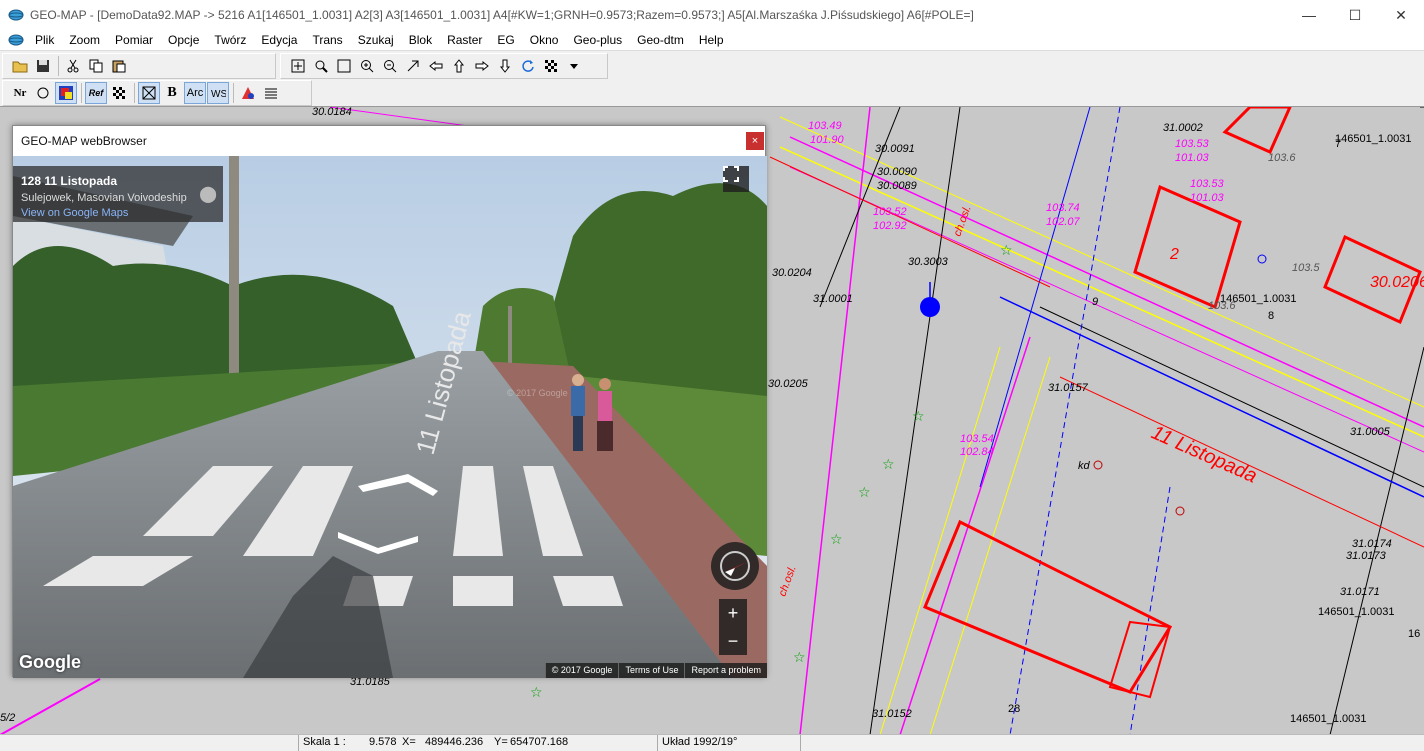 The width and height of the screenshot is (1424, 751). Describe the element at coordinates (661, 40) in the screenshot. I see `menu-geo-dtm: Geo-dtm` at that location.